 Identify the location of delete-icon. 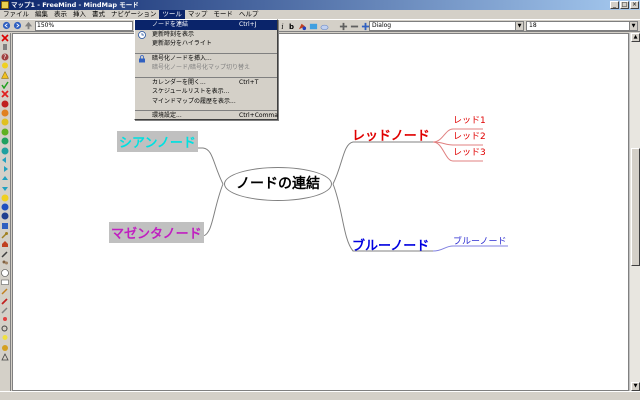
(5, 47).